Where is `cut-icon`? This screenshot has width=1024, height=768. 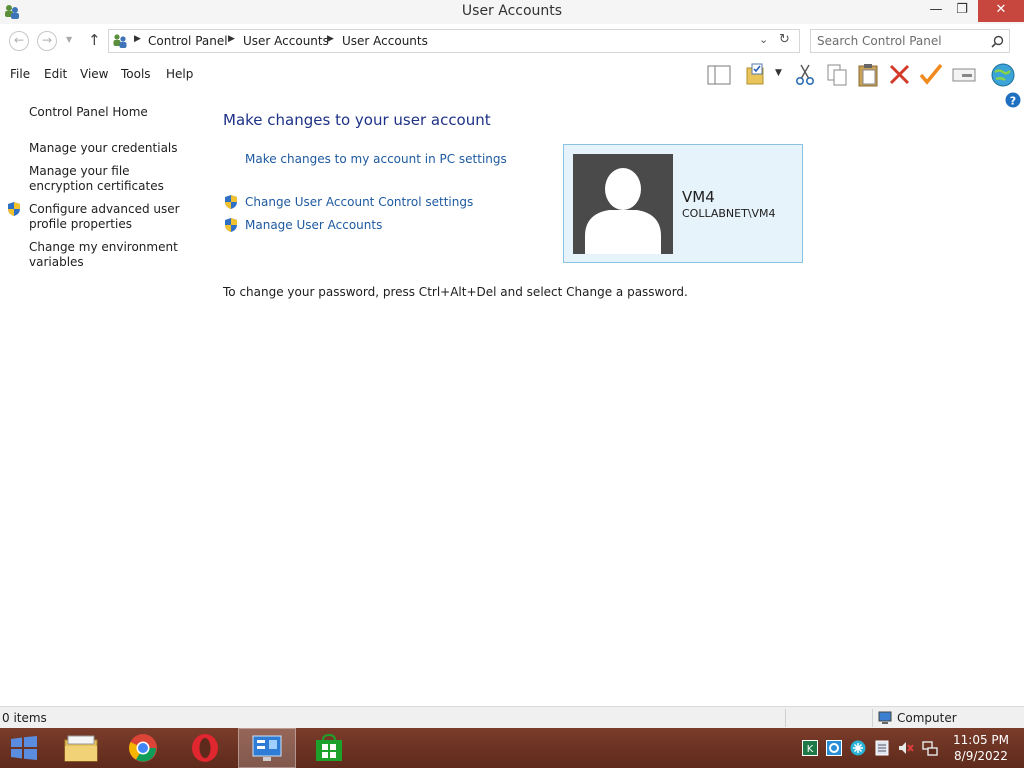
cut-icon is located at coordinates (805, 75).